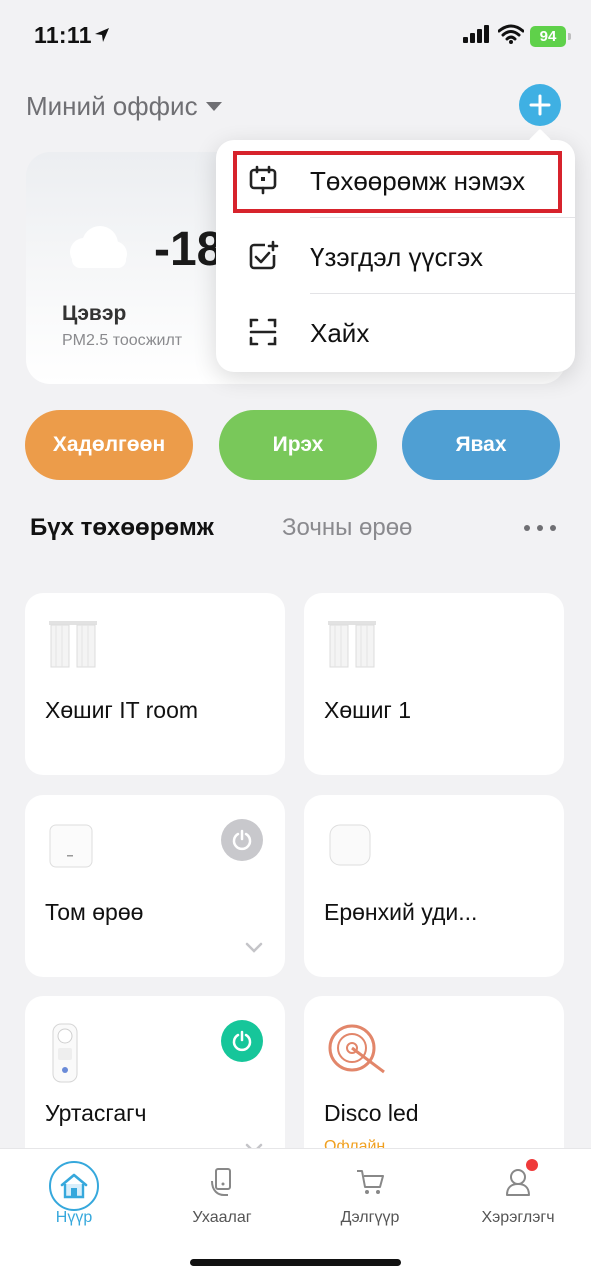  What do you see at coordinates (370, 1184) in the screenshot?
I see `cart-icon` at bounding box center [370, 1184].